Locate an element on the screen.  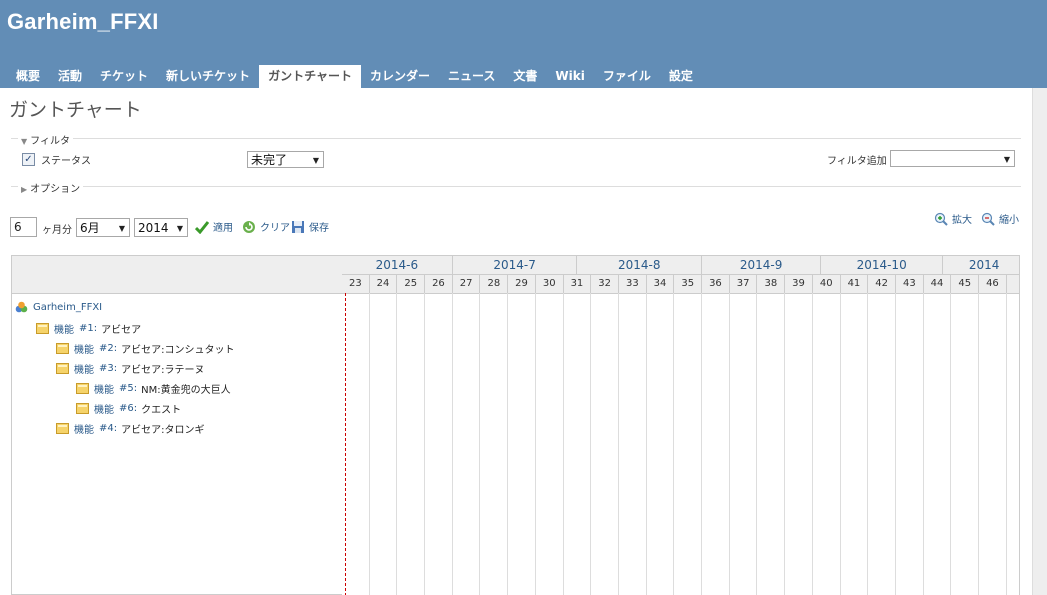
month-select: 6月 ▼ is located at coordinates (103, 227).